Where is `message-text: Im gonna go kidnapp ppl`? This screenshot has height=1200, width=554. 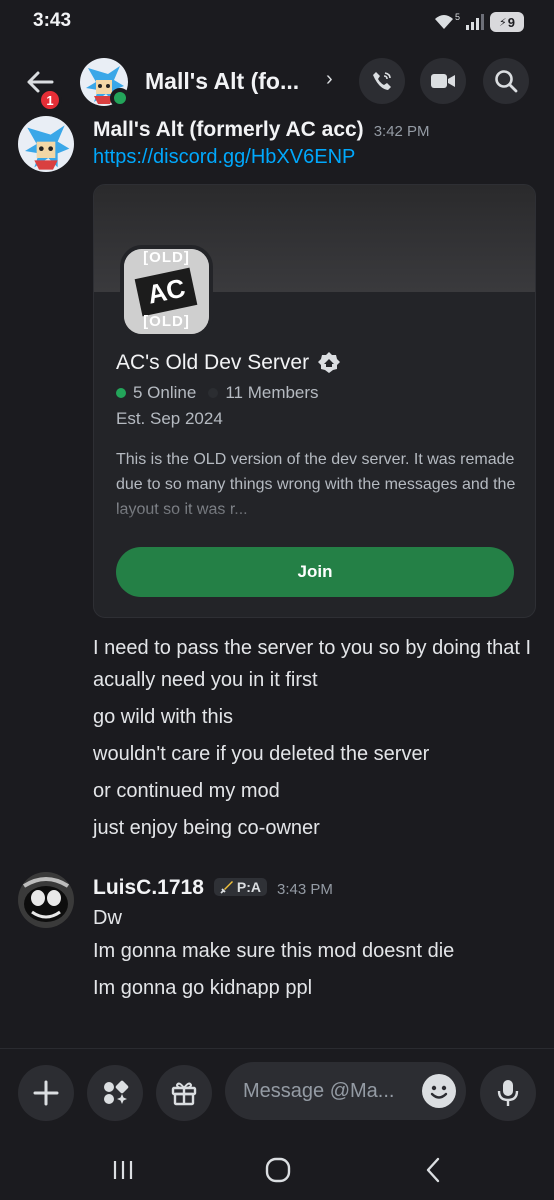 message-text: Im gonna go kidnapp ppl is located at coordinates (203, 988).